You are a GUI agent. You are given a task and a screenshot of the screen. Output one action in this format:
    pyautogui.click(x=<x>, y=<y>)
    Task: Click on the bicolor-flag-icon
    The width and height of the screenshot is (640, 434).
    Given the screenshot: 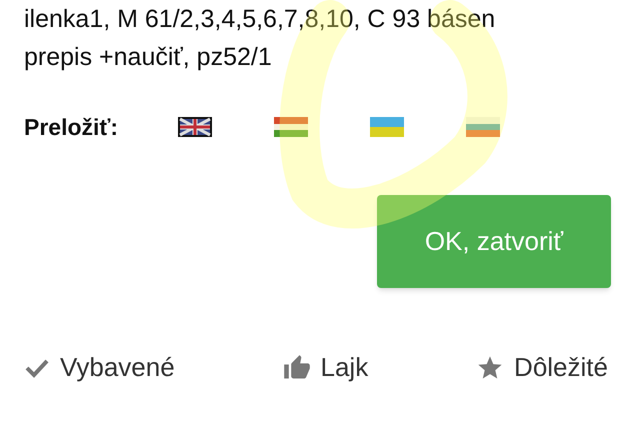 What is the action you would take?
    pyautogui.click(x=387, y=127)
    